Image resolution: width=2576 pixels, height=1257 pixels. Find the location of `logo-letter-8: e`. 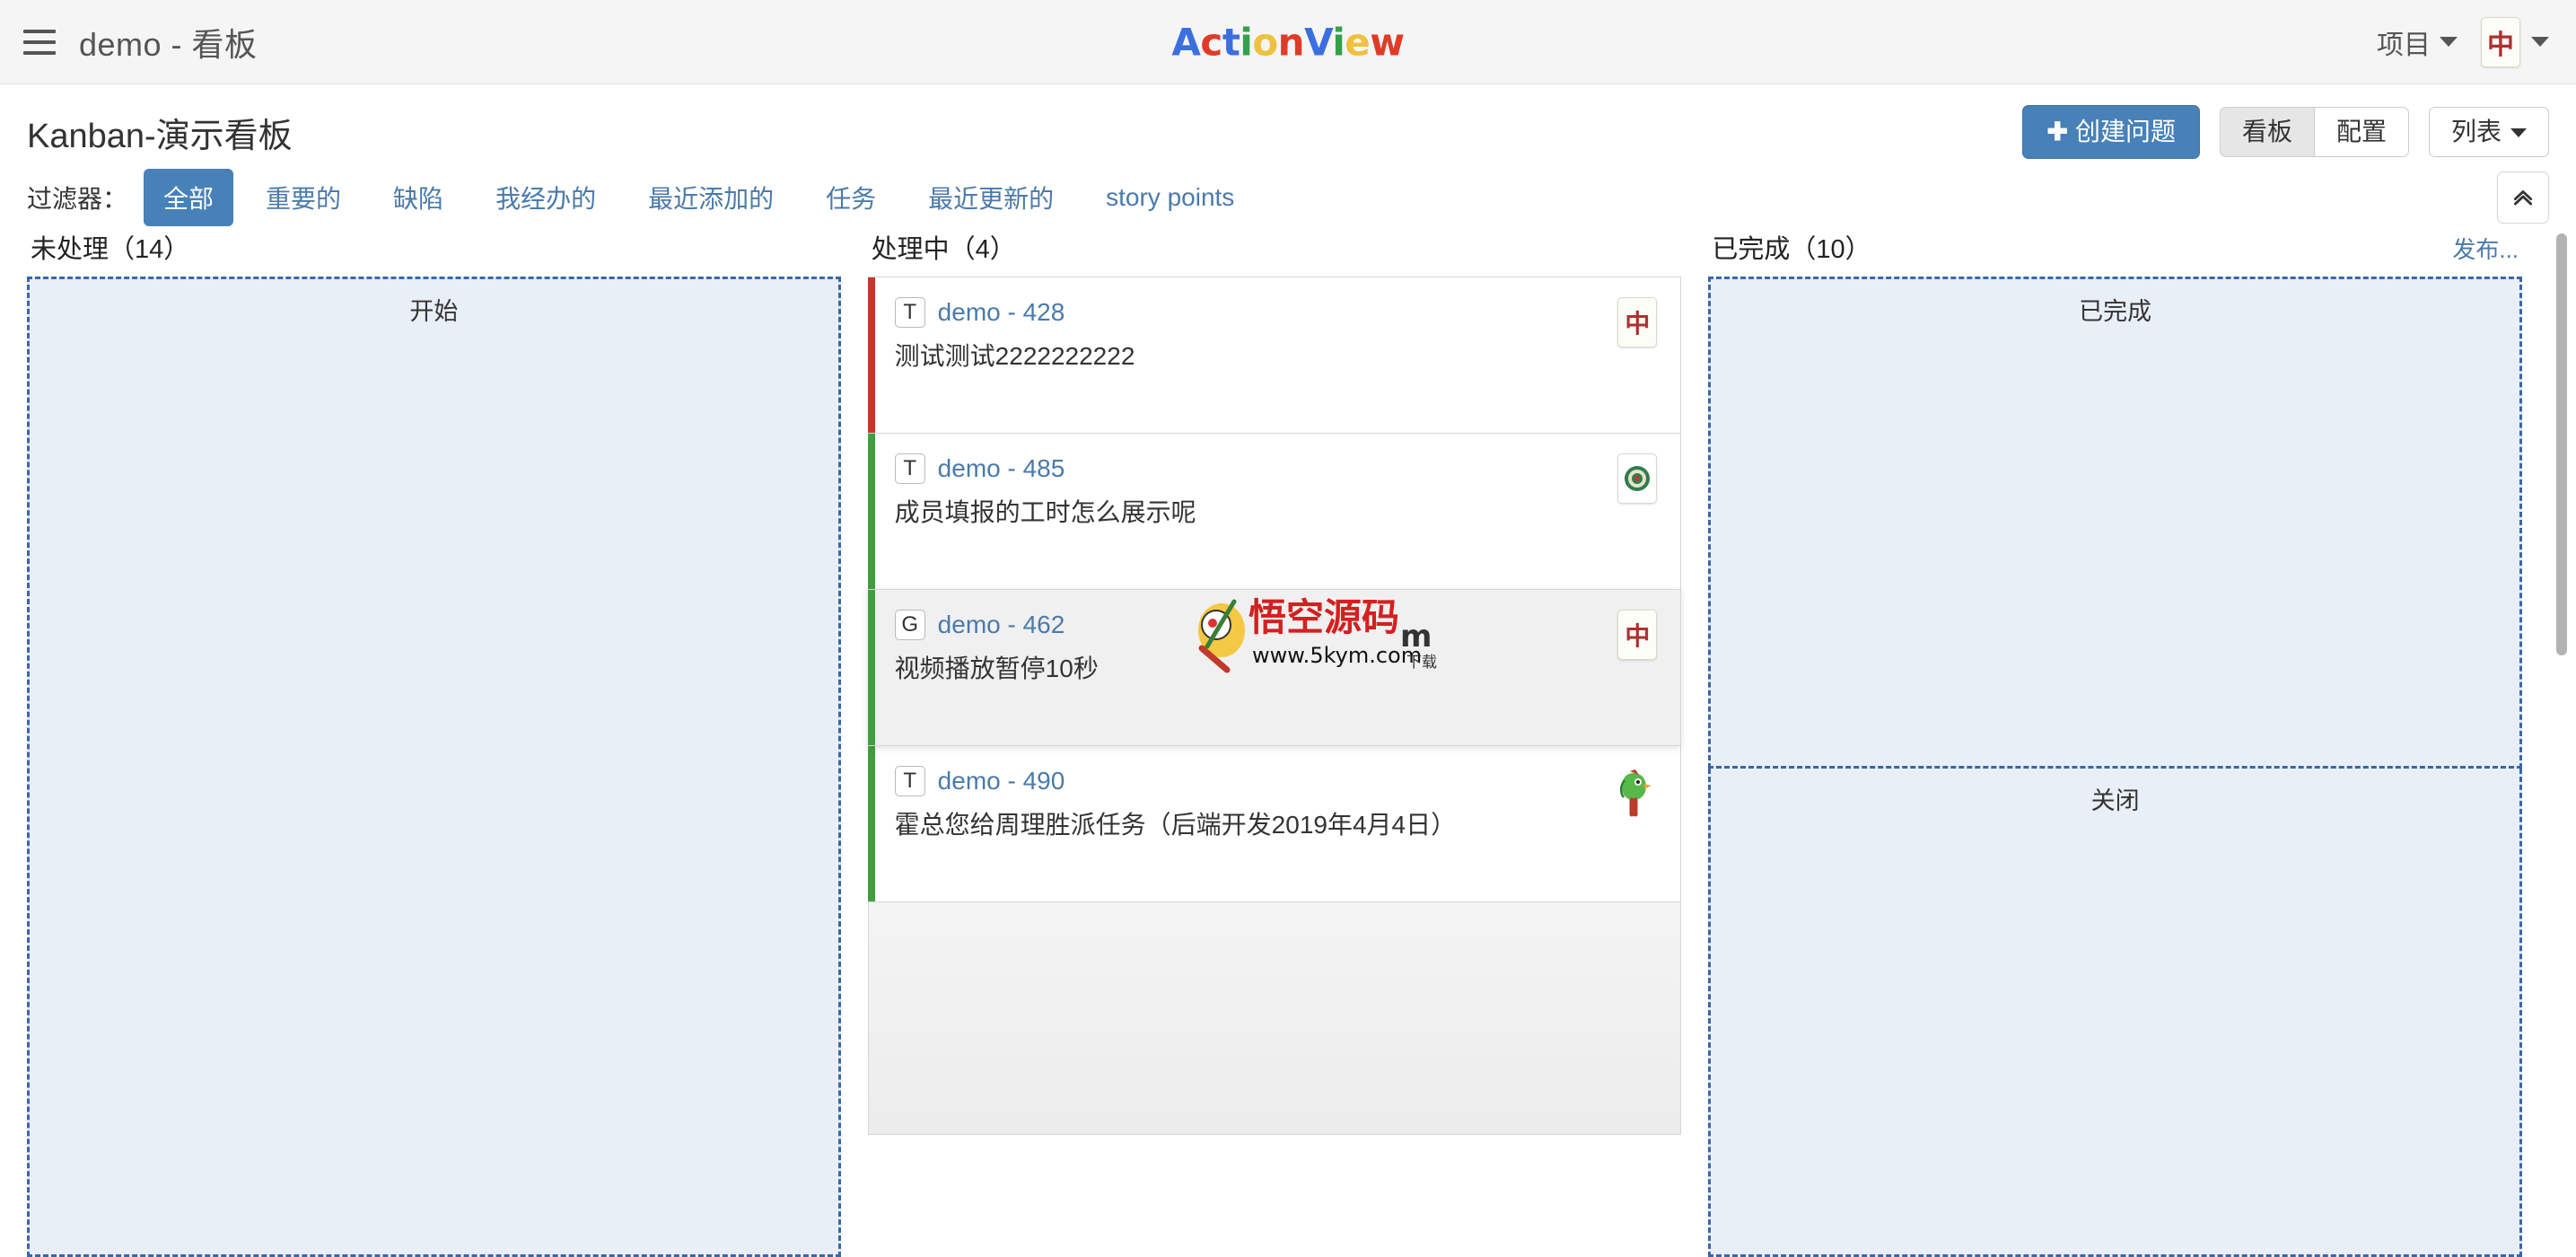

logo-letter-8: e is located at coordinates (1358, 42).